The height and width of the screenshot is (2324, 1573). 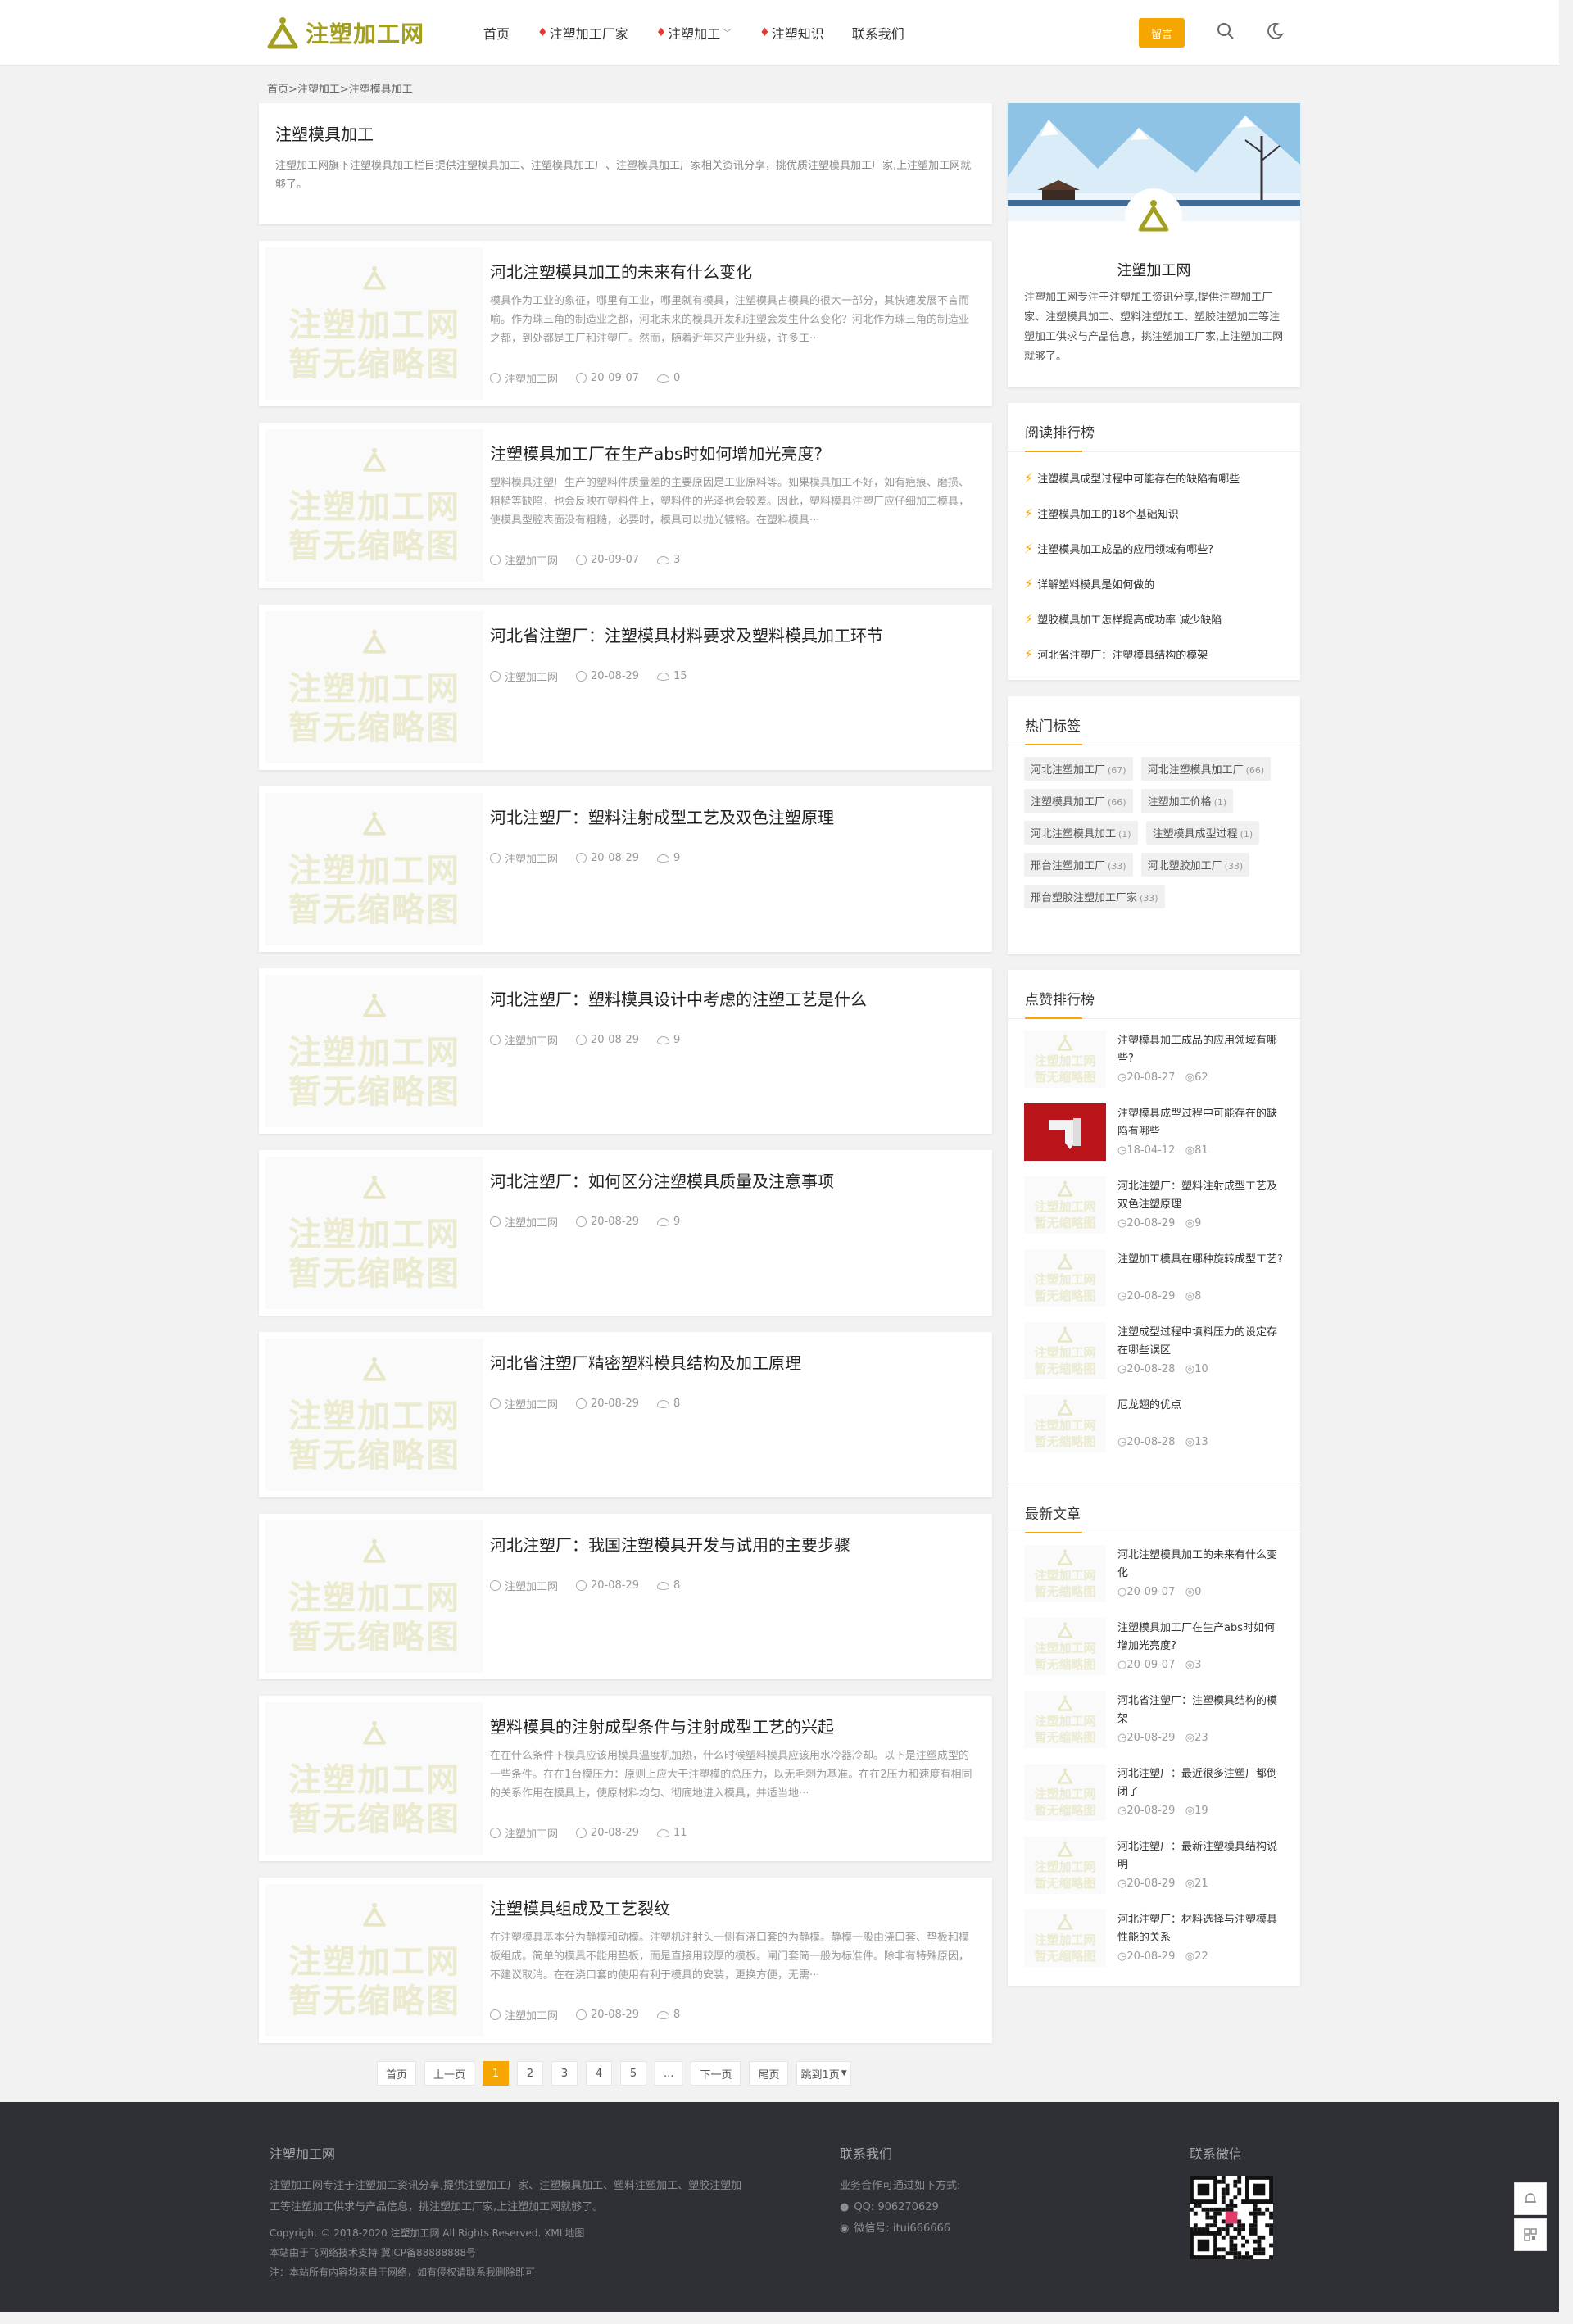 What do you see at coordinates (1154, 618) in the screenshot?
I see `rank-item: ⚡ 塑胶模具加工怎样提高成功率 减少缺陷` at bounding box center [1154, 618].